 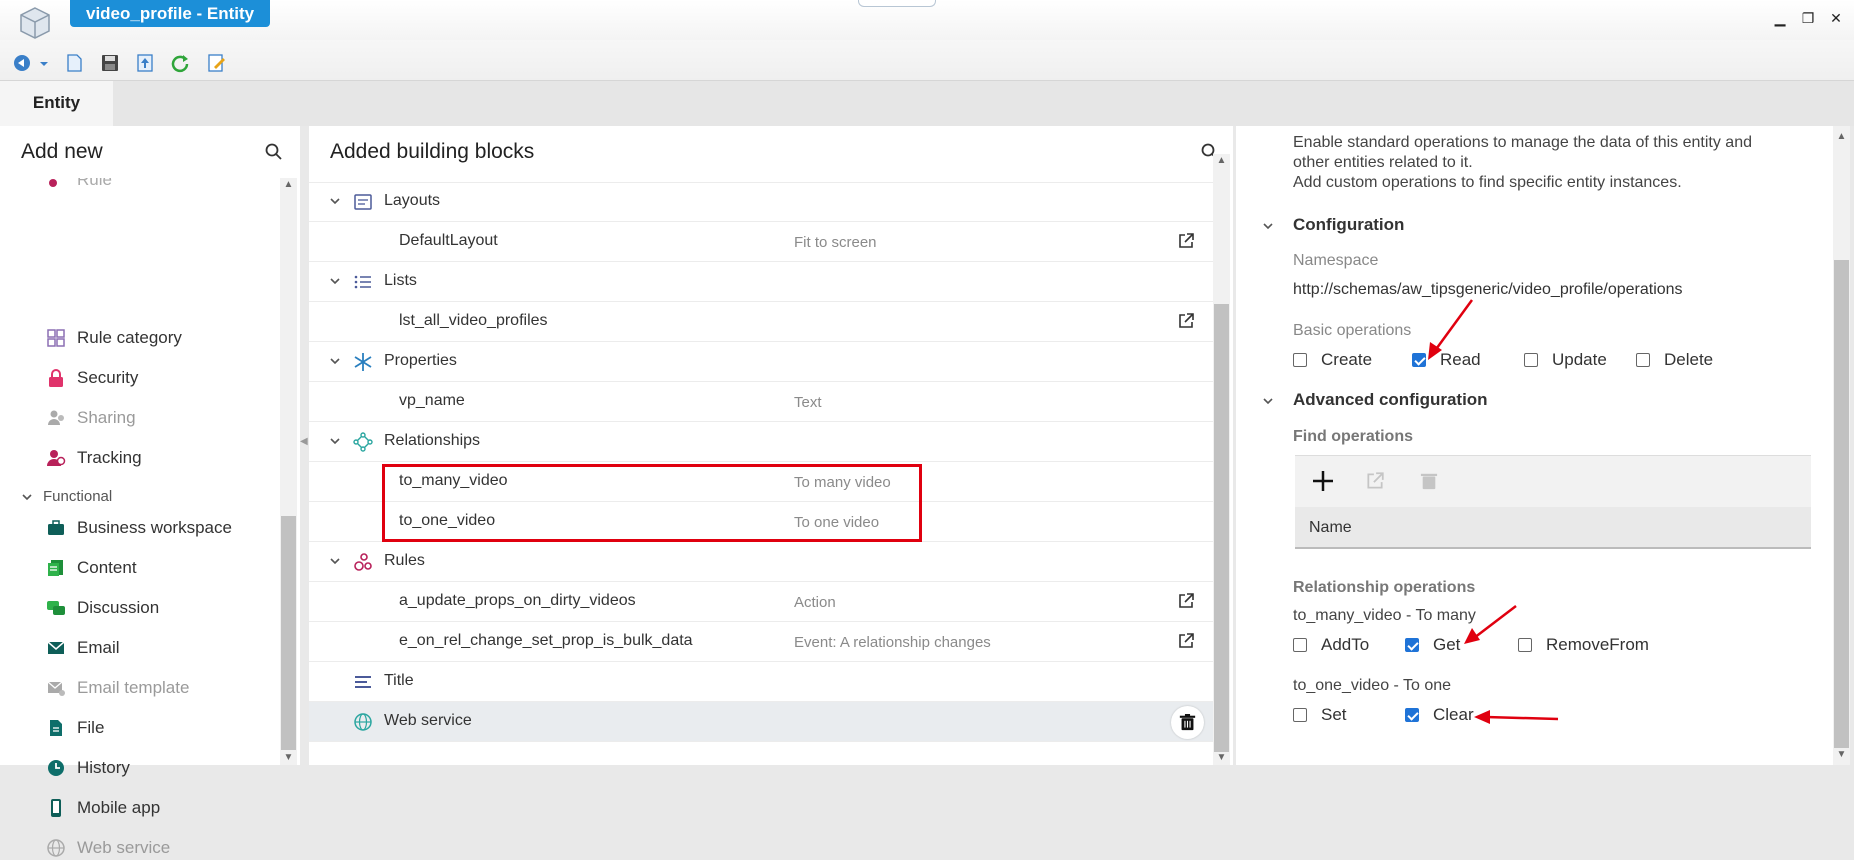 What do you see at coordinates (288, 471) in the screenshot?
I see `left-scrollbar: ▲ ▼` at bounding box center [288, 471].